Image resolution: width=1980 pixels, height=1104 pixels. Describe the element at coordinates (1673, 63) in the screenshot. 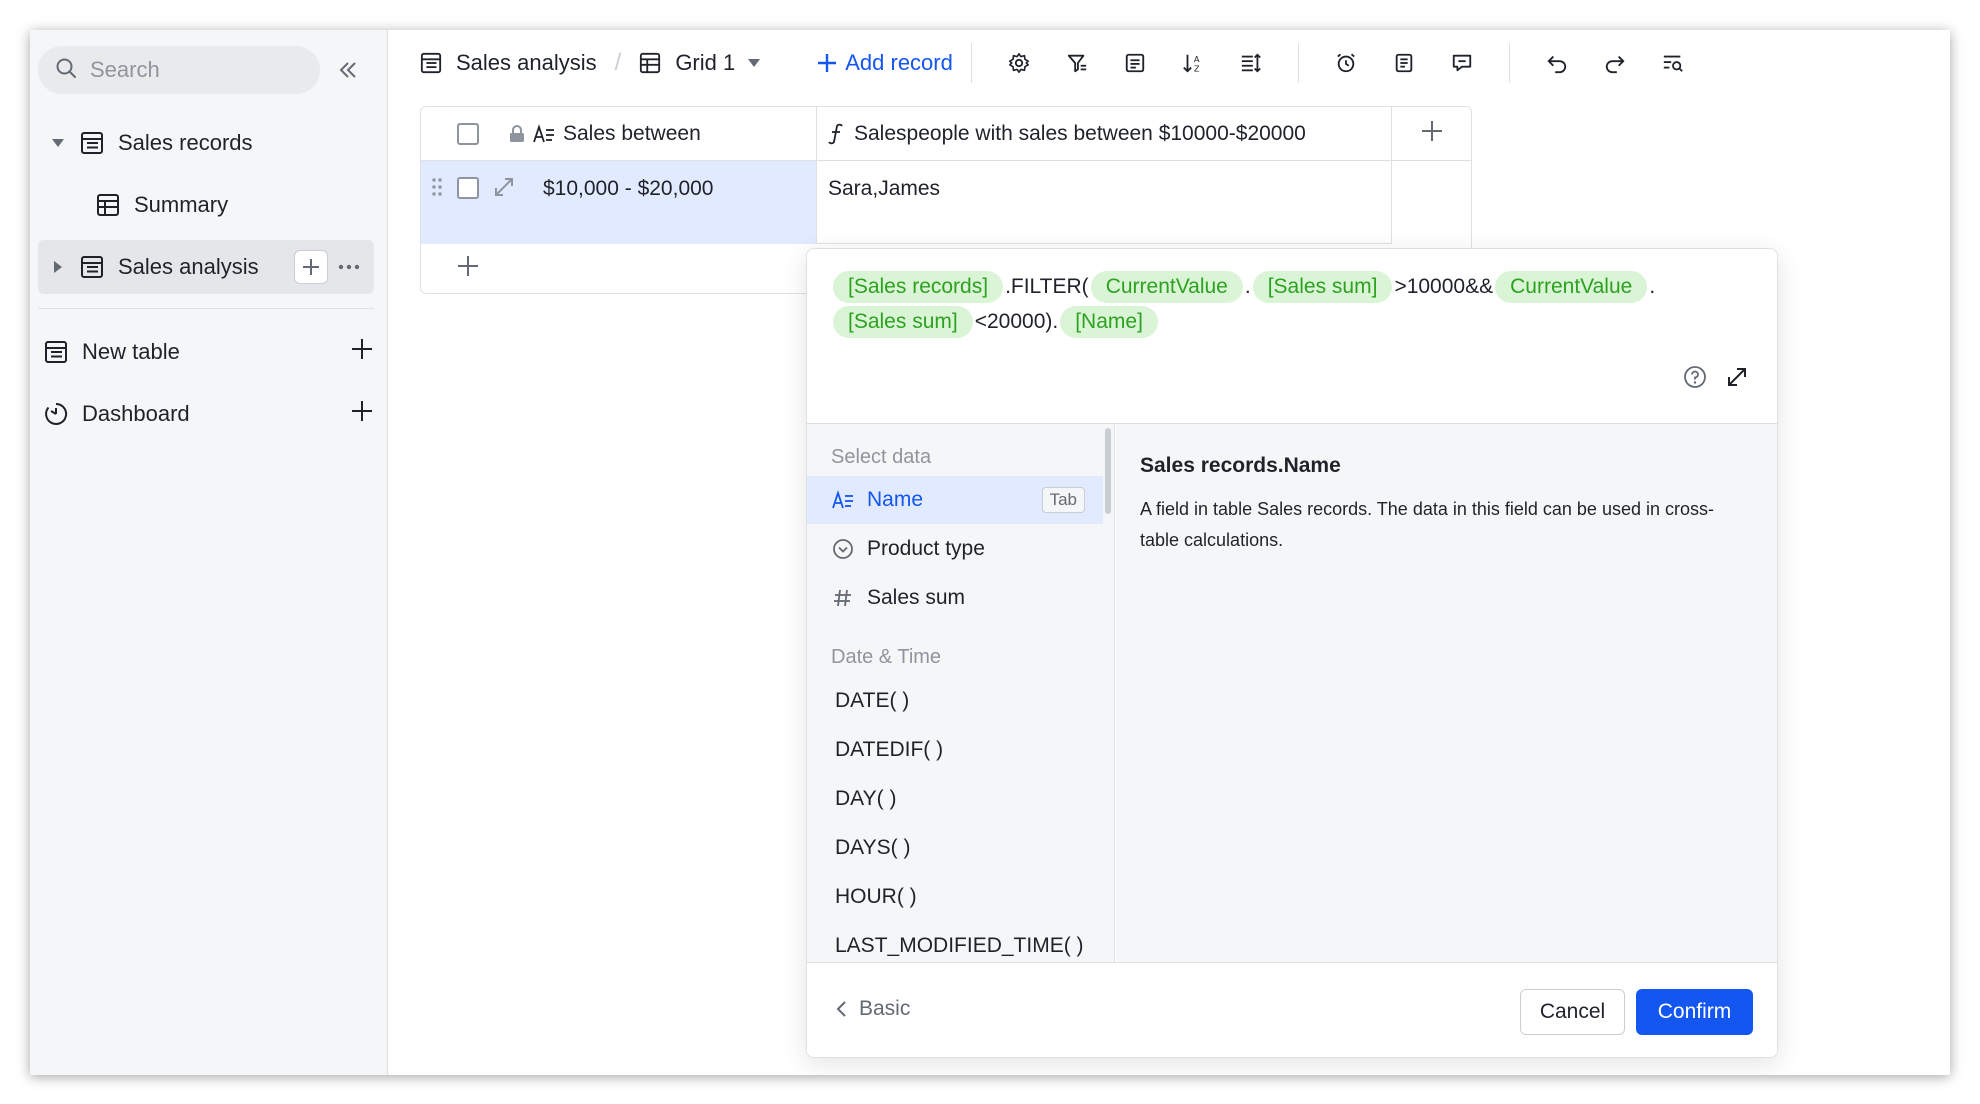

I see `find-icon` at that location.